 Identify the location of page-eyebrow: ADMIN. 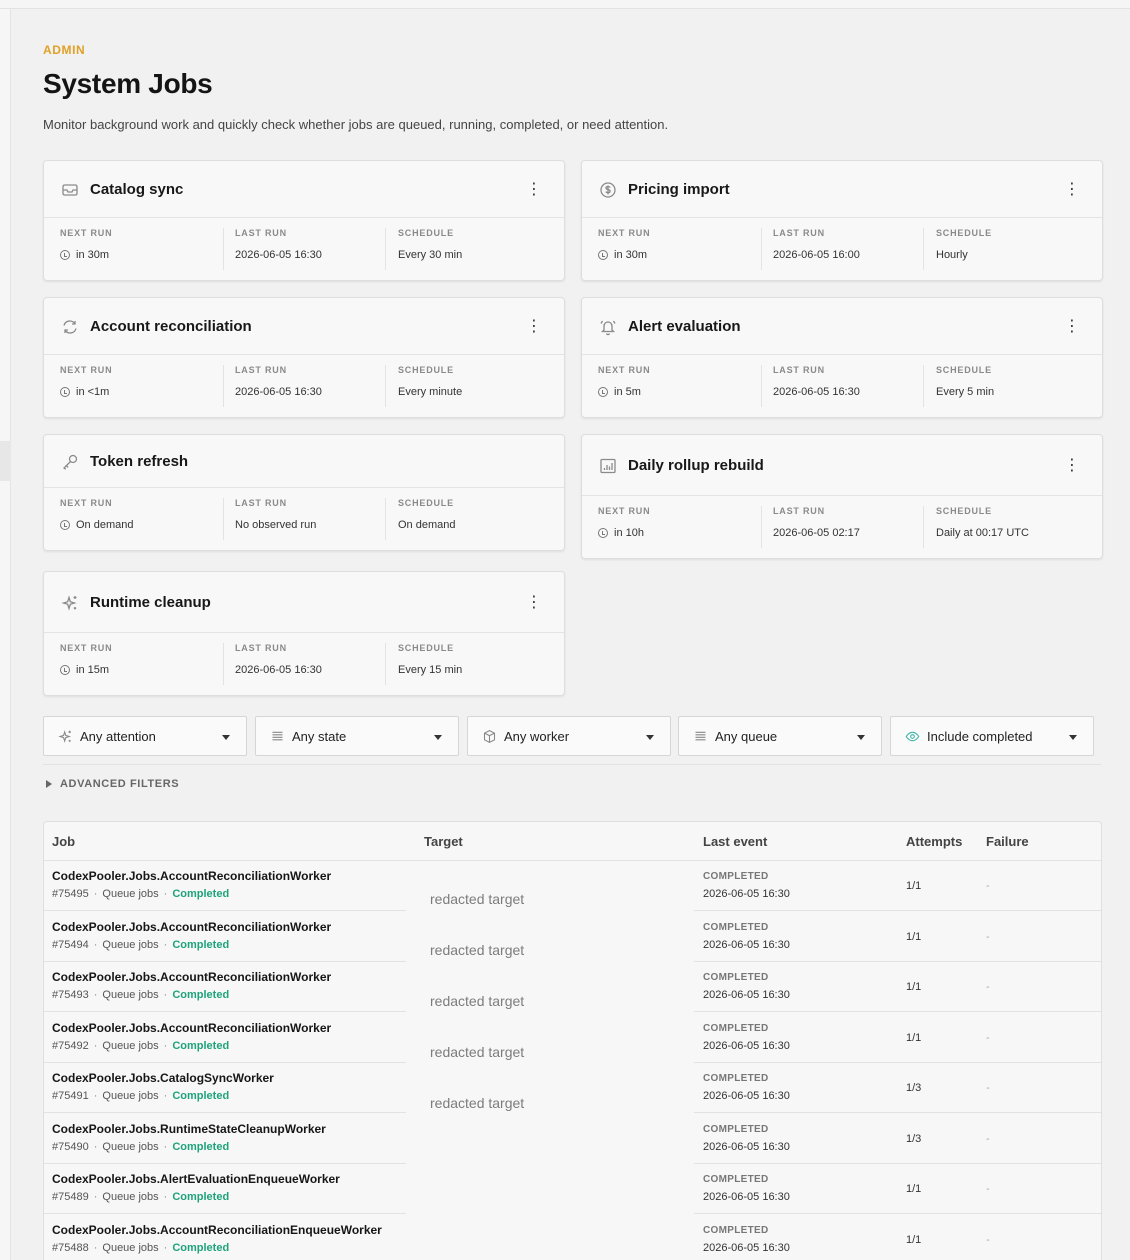
(64, 50).